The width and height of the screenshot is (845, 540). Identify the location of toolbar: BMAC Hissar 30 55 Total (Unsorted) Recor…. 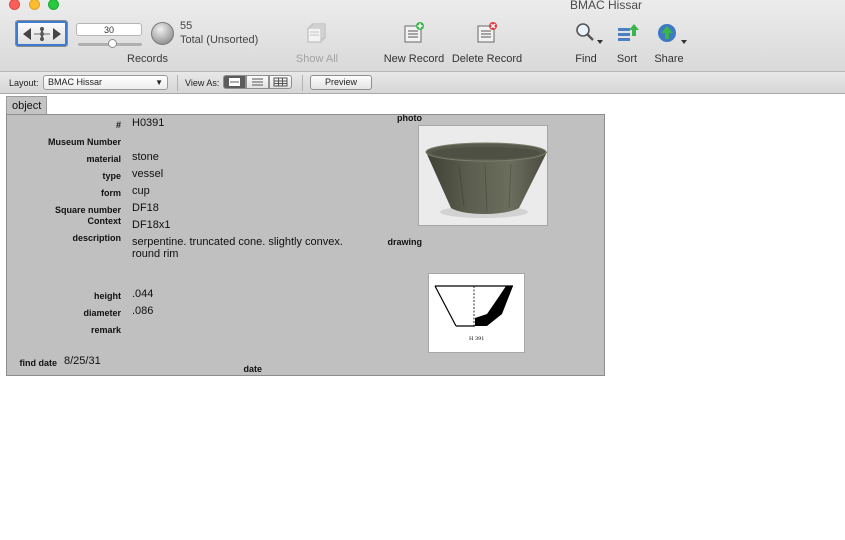
(422, 36).